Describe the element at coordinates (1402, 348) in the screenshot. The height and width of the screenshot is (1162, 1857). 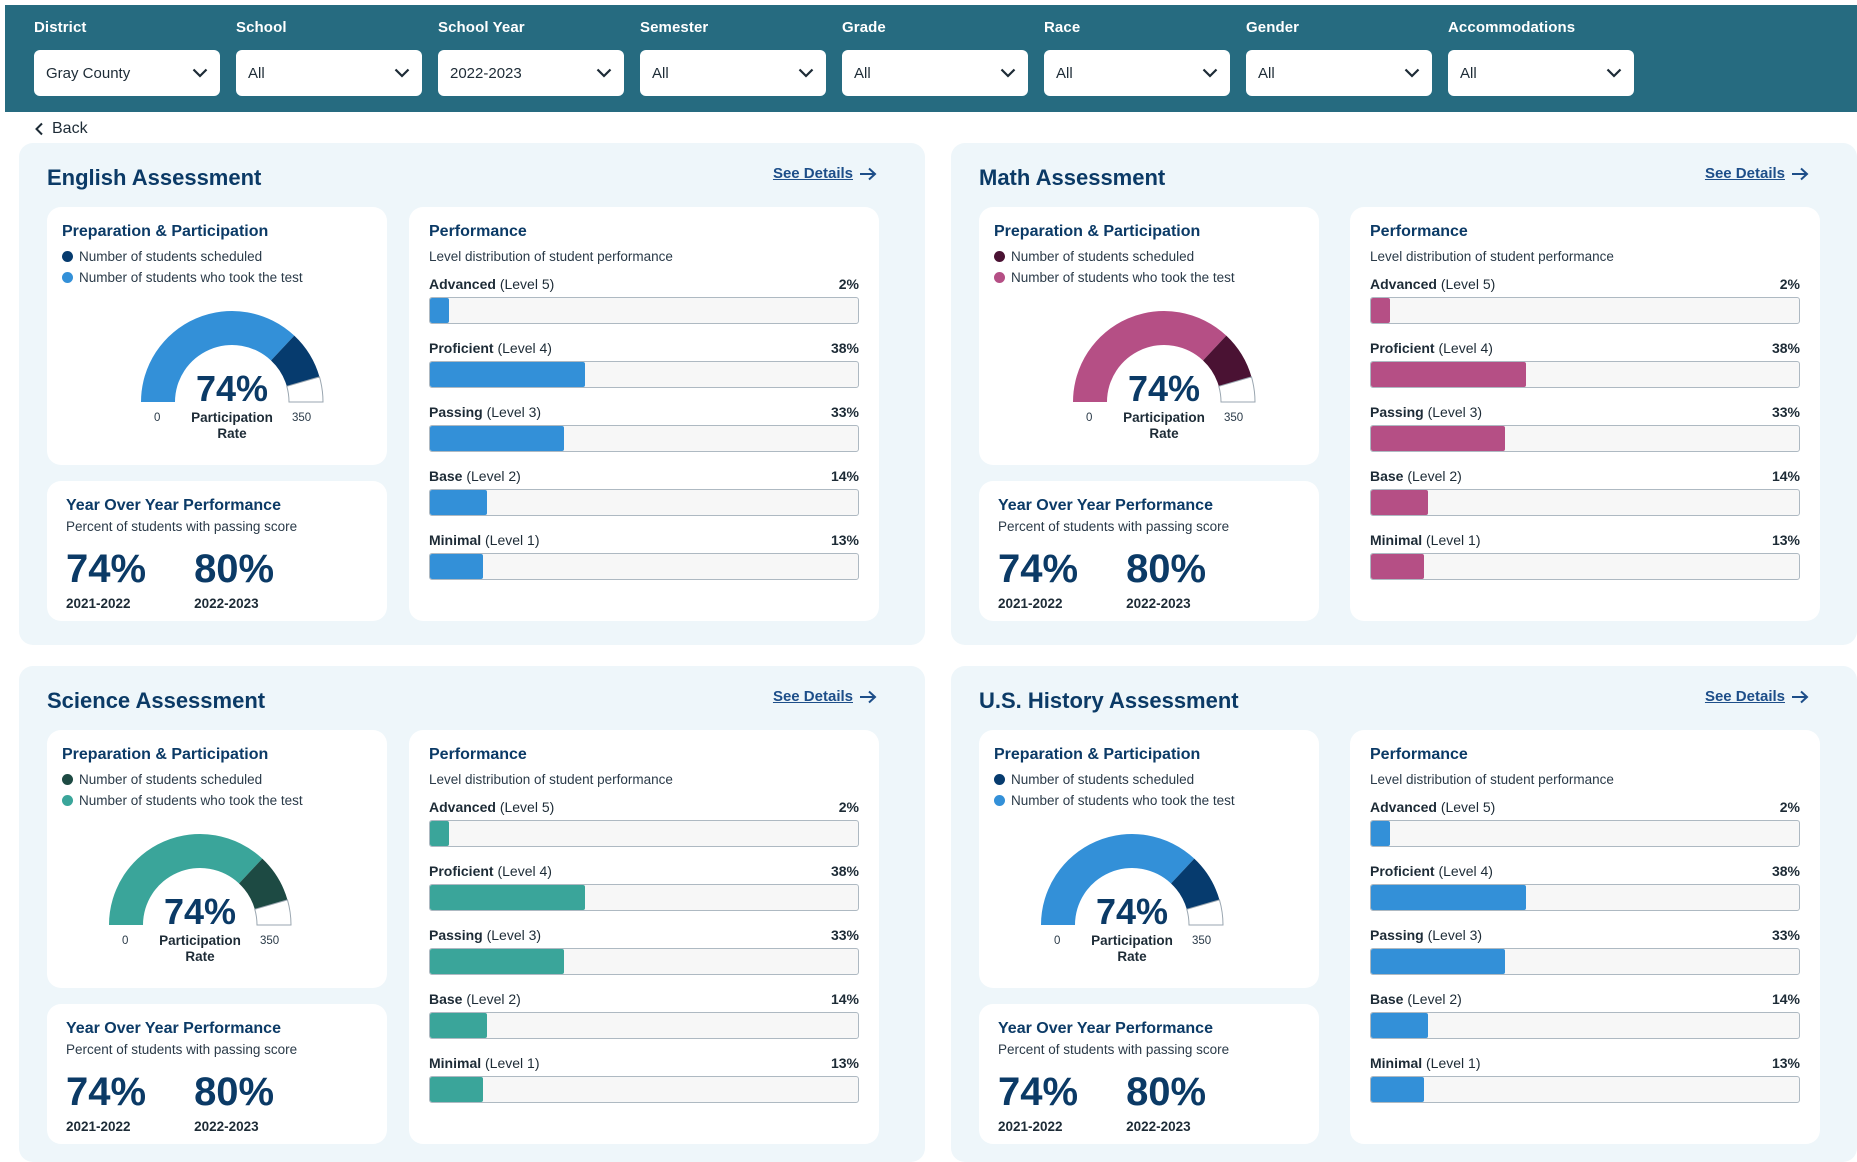
I see `level-name: Proficient` at that location.